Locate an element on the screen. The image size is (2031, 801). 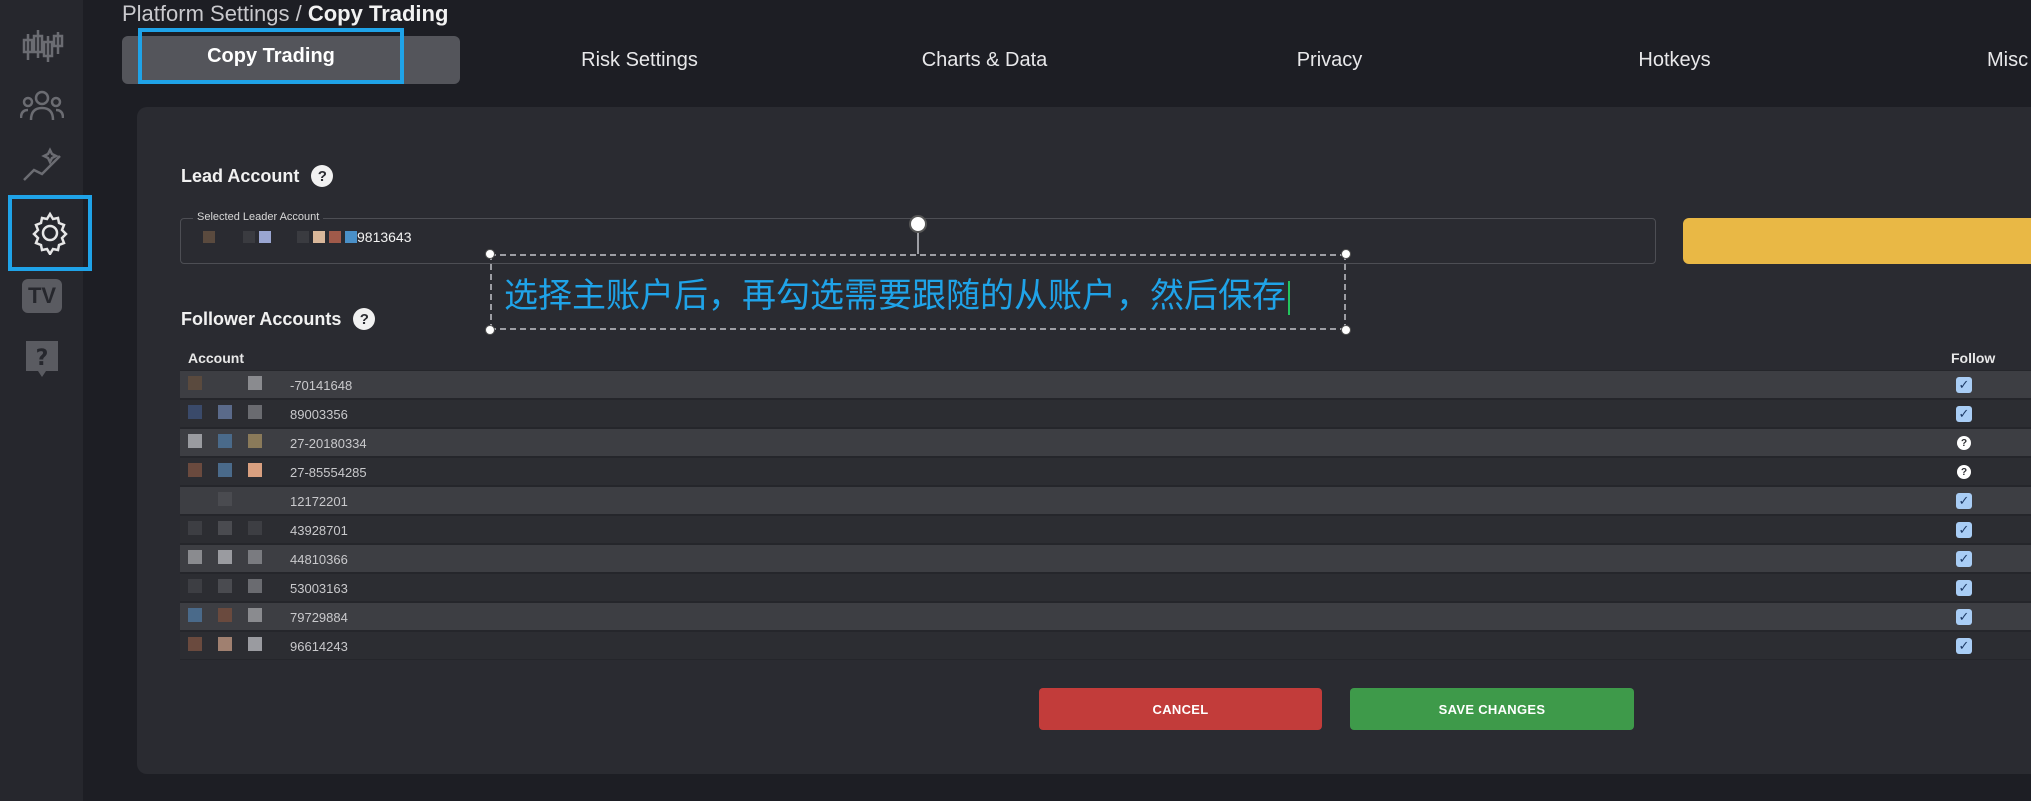
tv-icon: TV is located at coordinates (42, 296).